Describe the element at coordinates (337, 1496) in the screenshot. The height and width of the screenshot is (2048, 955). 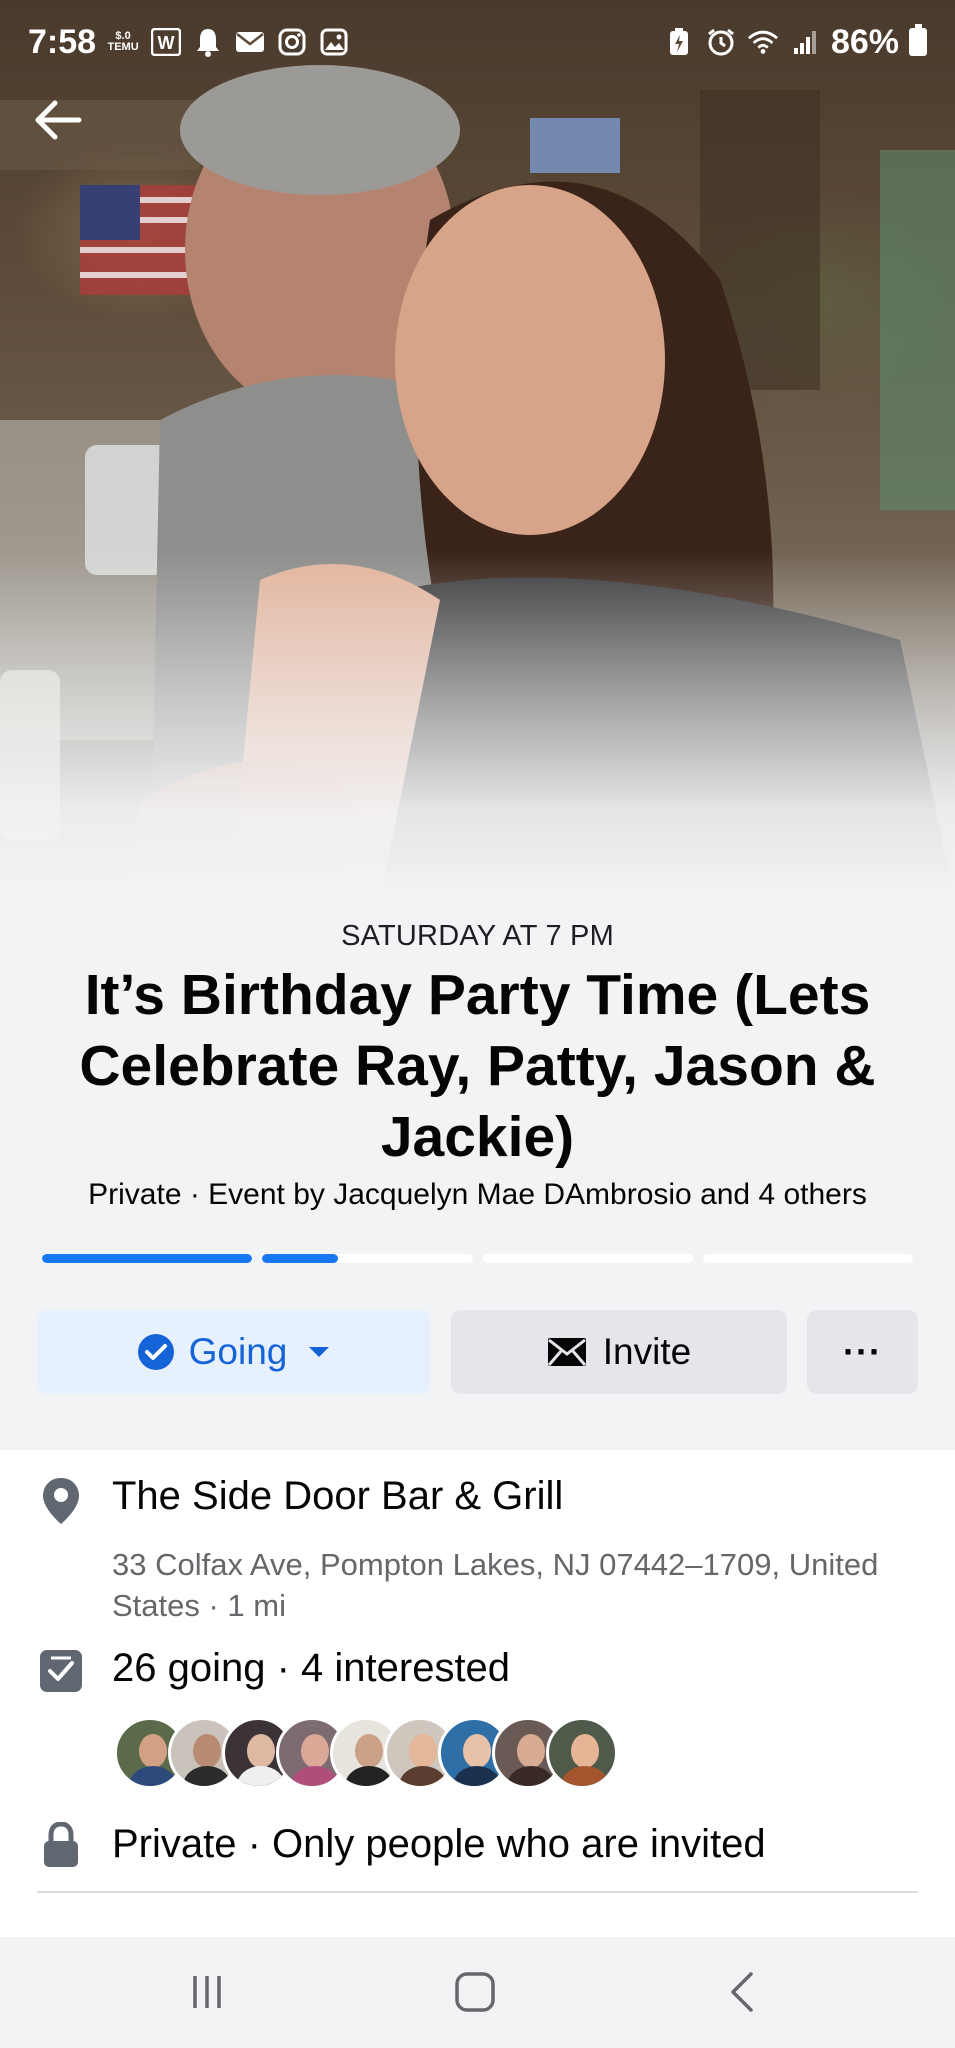
I see `location-name: The Side Door Bar & Grill` at that location.